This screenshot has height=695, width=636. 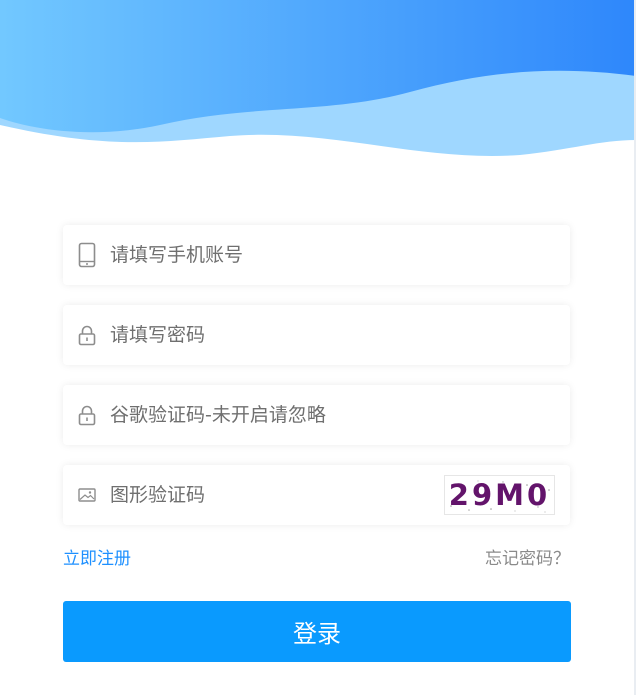 I want to click on register-link: 立即注册, so click(x=97, y=556).